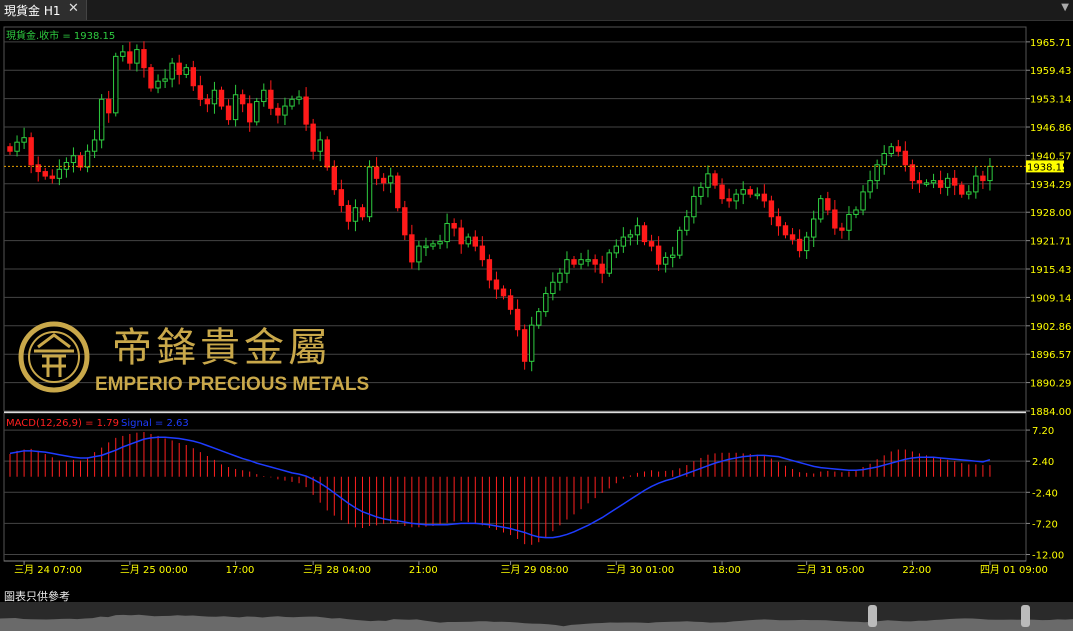 Image resolution: width=1073 pixels, height=631 pixels. Describe the element at coordinates (43, 10) in the screenshot. I see `chart-tab: 現貨金 H1 ✕` at that location.